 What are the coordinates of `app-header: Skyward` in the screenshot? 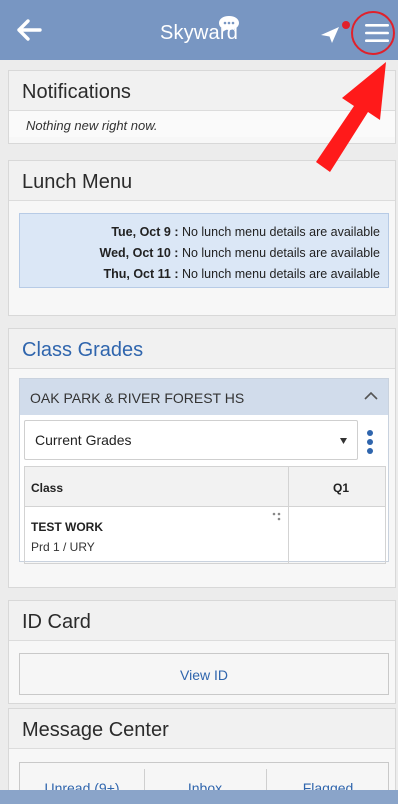 It's located at (199, 30).